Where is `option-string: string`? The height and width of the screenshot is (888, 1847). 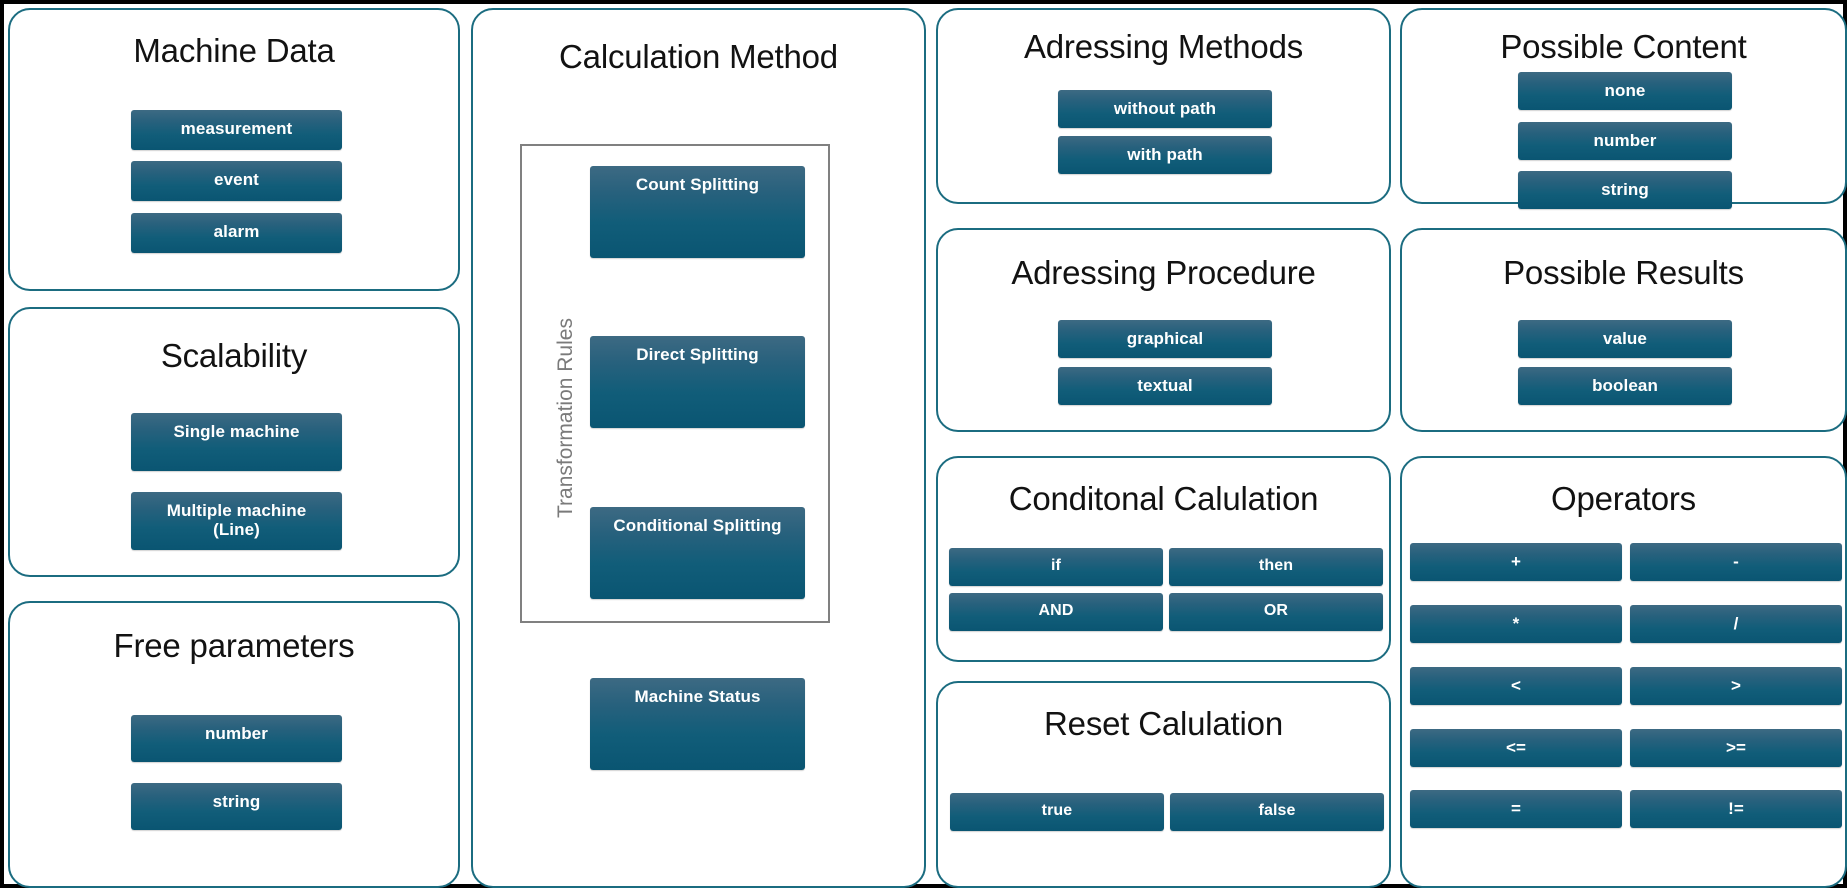 option-string: string is located at coordinates (236, 806).